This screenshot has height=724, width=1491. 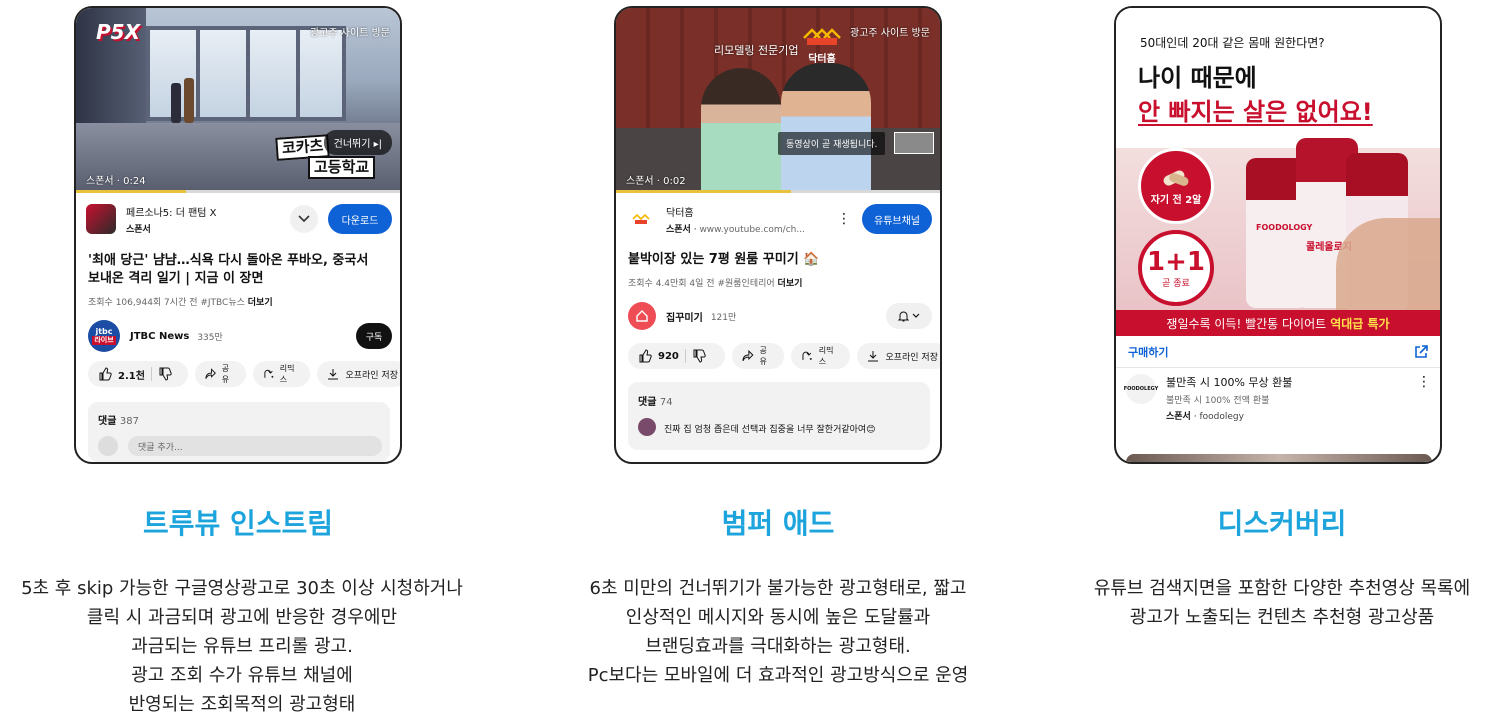 I want to click on section-heading-discovery: 디스커버리, so click(x=1282, y=523).